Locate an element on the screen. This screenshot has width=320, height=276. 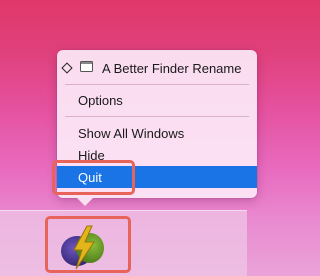
active-window-diamond-icon is located at coordinates (67, 68).